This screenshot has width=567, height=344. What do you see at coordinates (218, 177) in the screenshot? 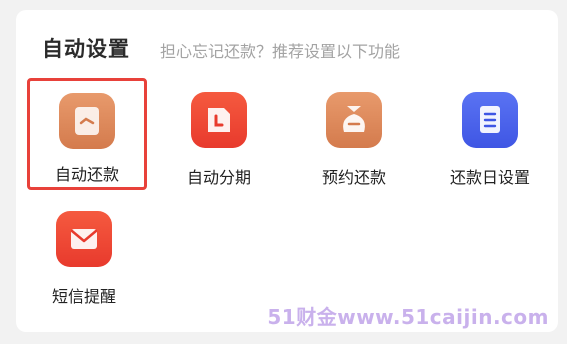
I see `auto-installment-label: 自动分期` at bounding box center [218, 177].